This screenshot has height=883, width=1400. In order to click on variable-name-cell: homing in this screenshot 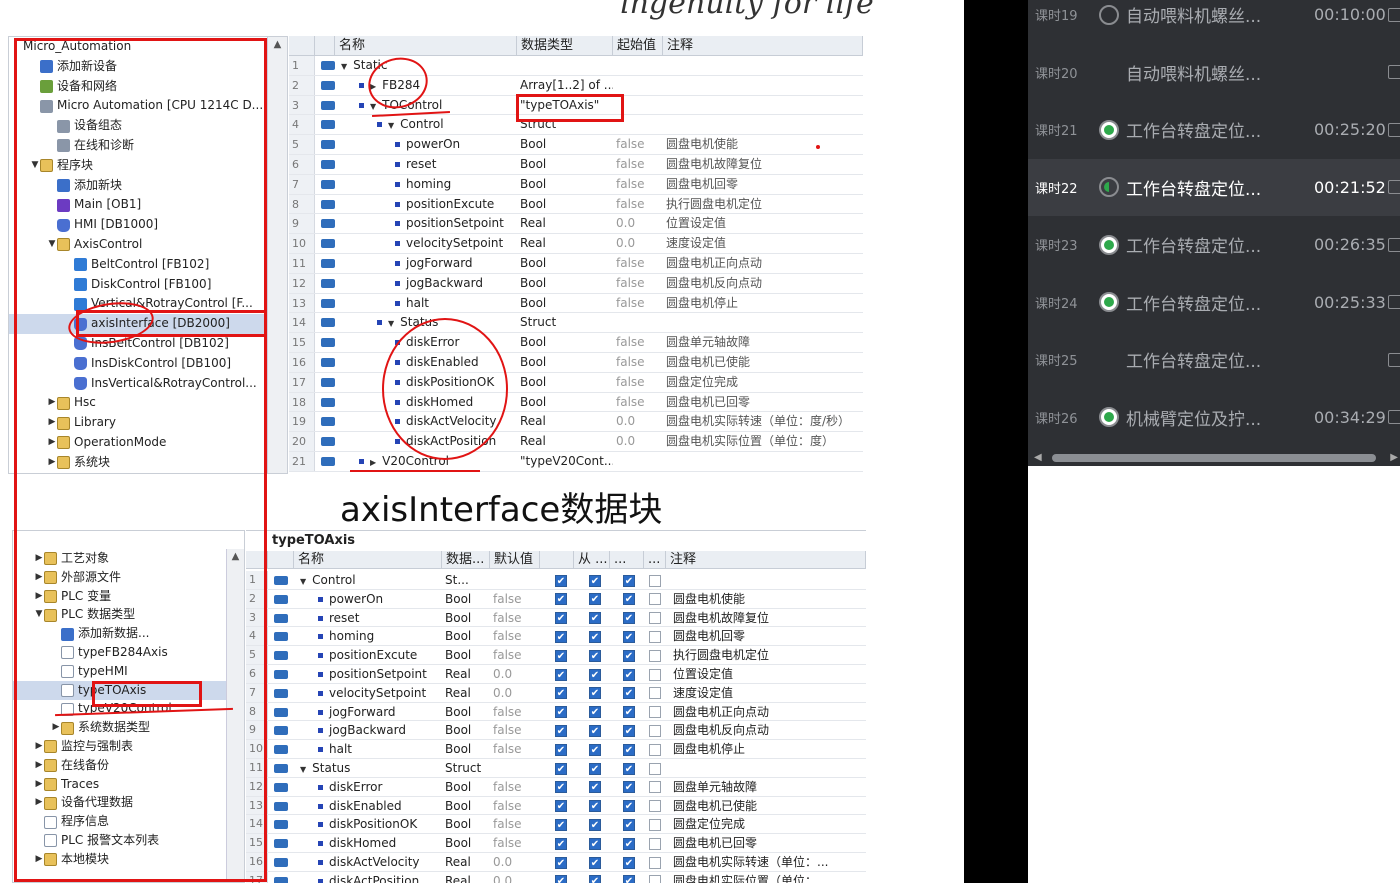, I will do `click(368, 636)`.